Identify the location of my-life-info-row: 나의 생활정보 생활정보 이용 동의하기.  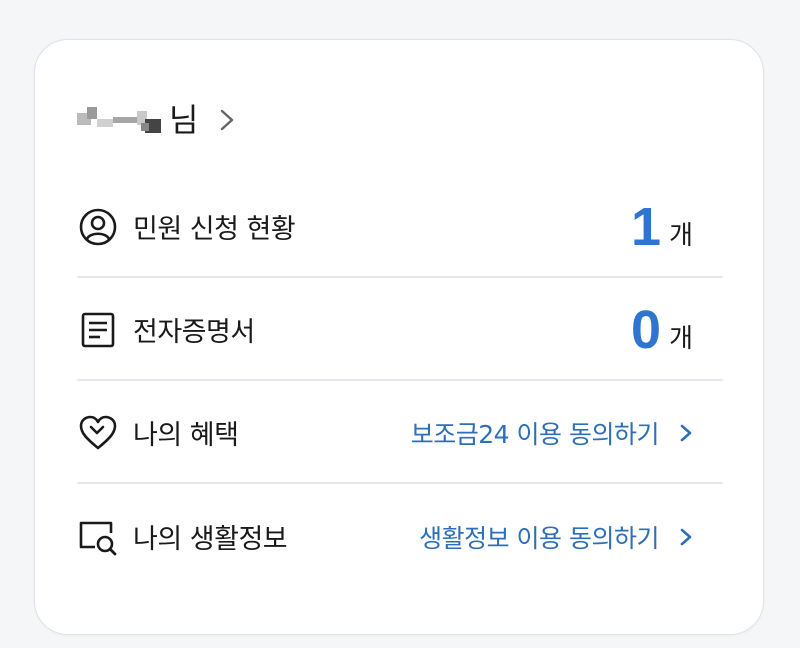
(400, 536).